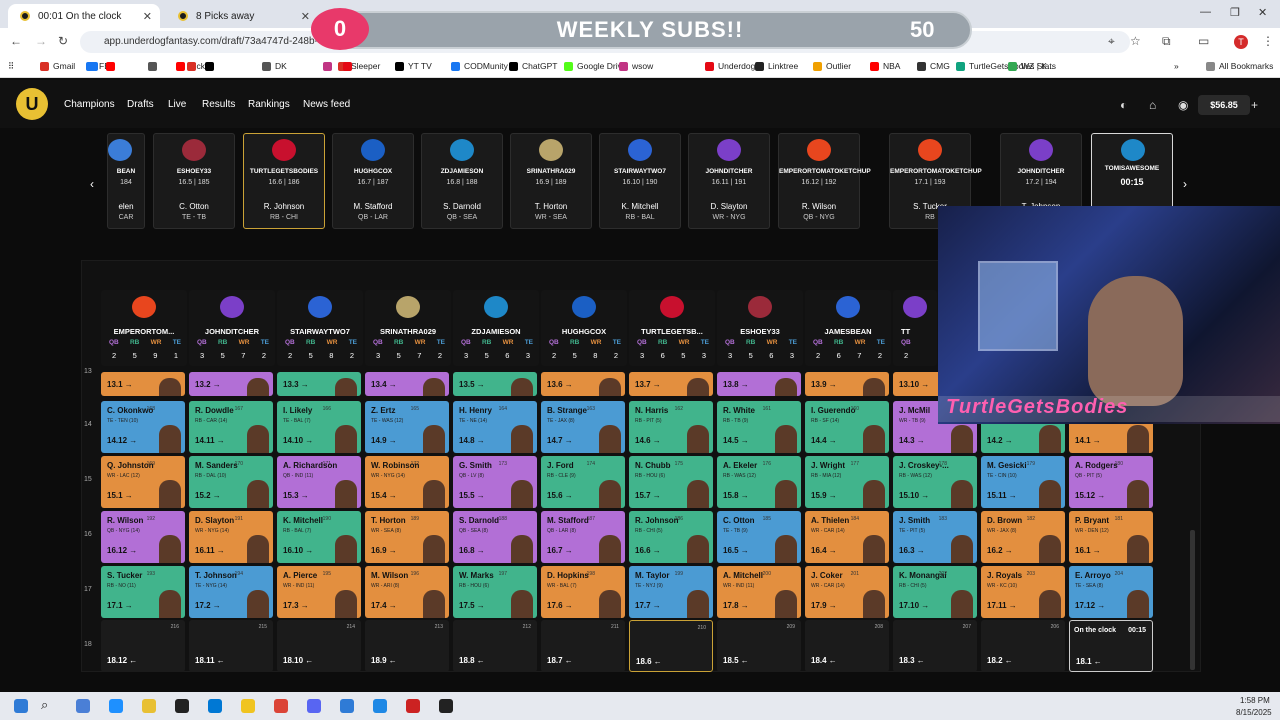 The image size is (1280, 720). Describe the element at coordinates (407, 592) in the screenshot. I see `board-cell: M. Wilson WR - ARI (8) 196 17.4 →` at that location.